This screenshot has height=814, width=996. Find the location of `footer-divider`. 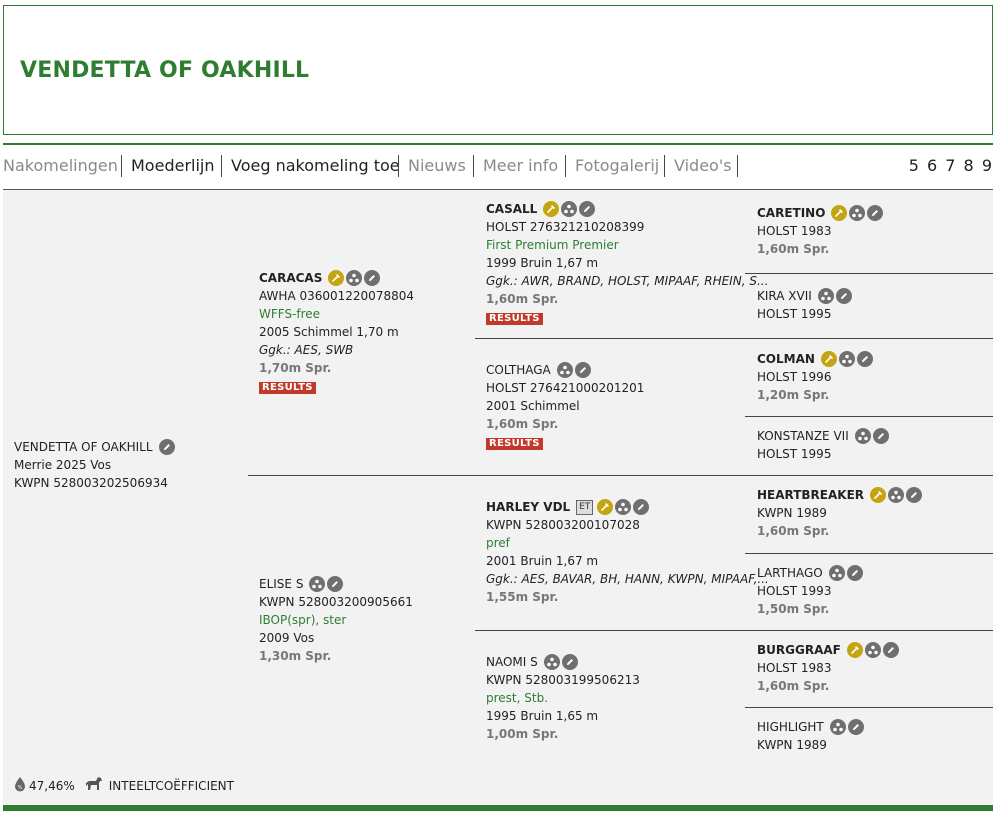

footer-divider is located at coordinates (498, 808).